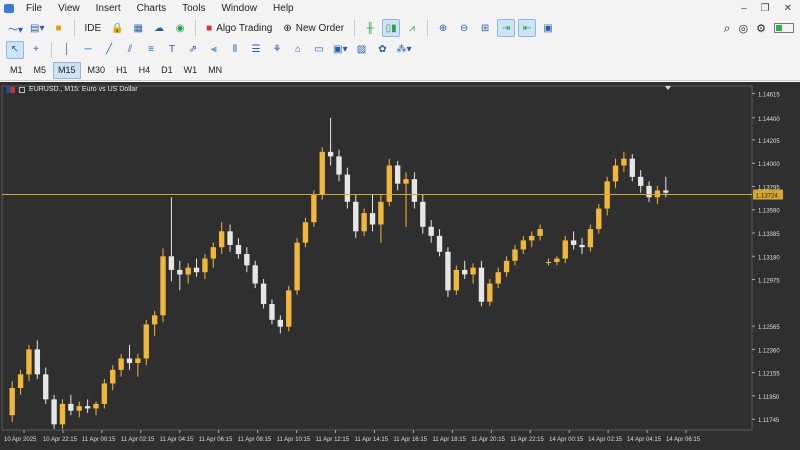  What do you see at coordinates (15, 49) in the screenshot?
I see `cursor-icon: ↖` at bounding box center [15, 49].